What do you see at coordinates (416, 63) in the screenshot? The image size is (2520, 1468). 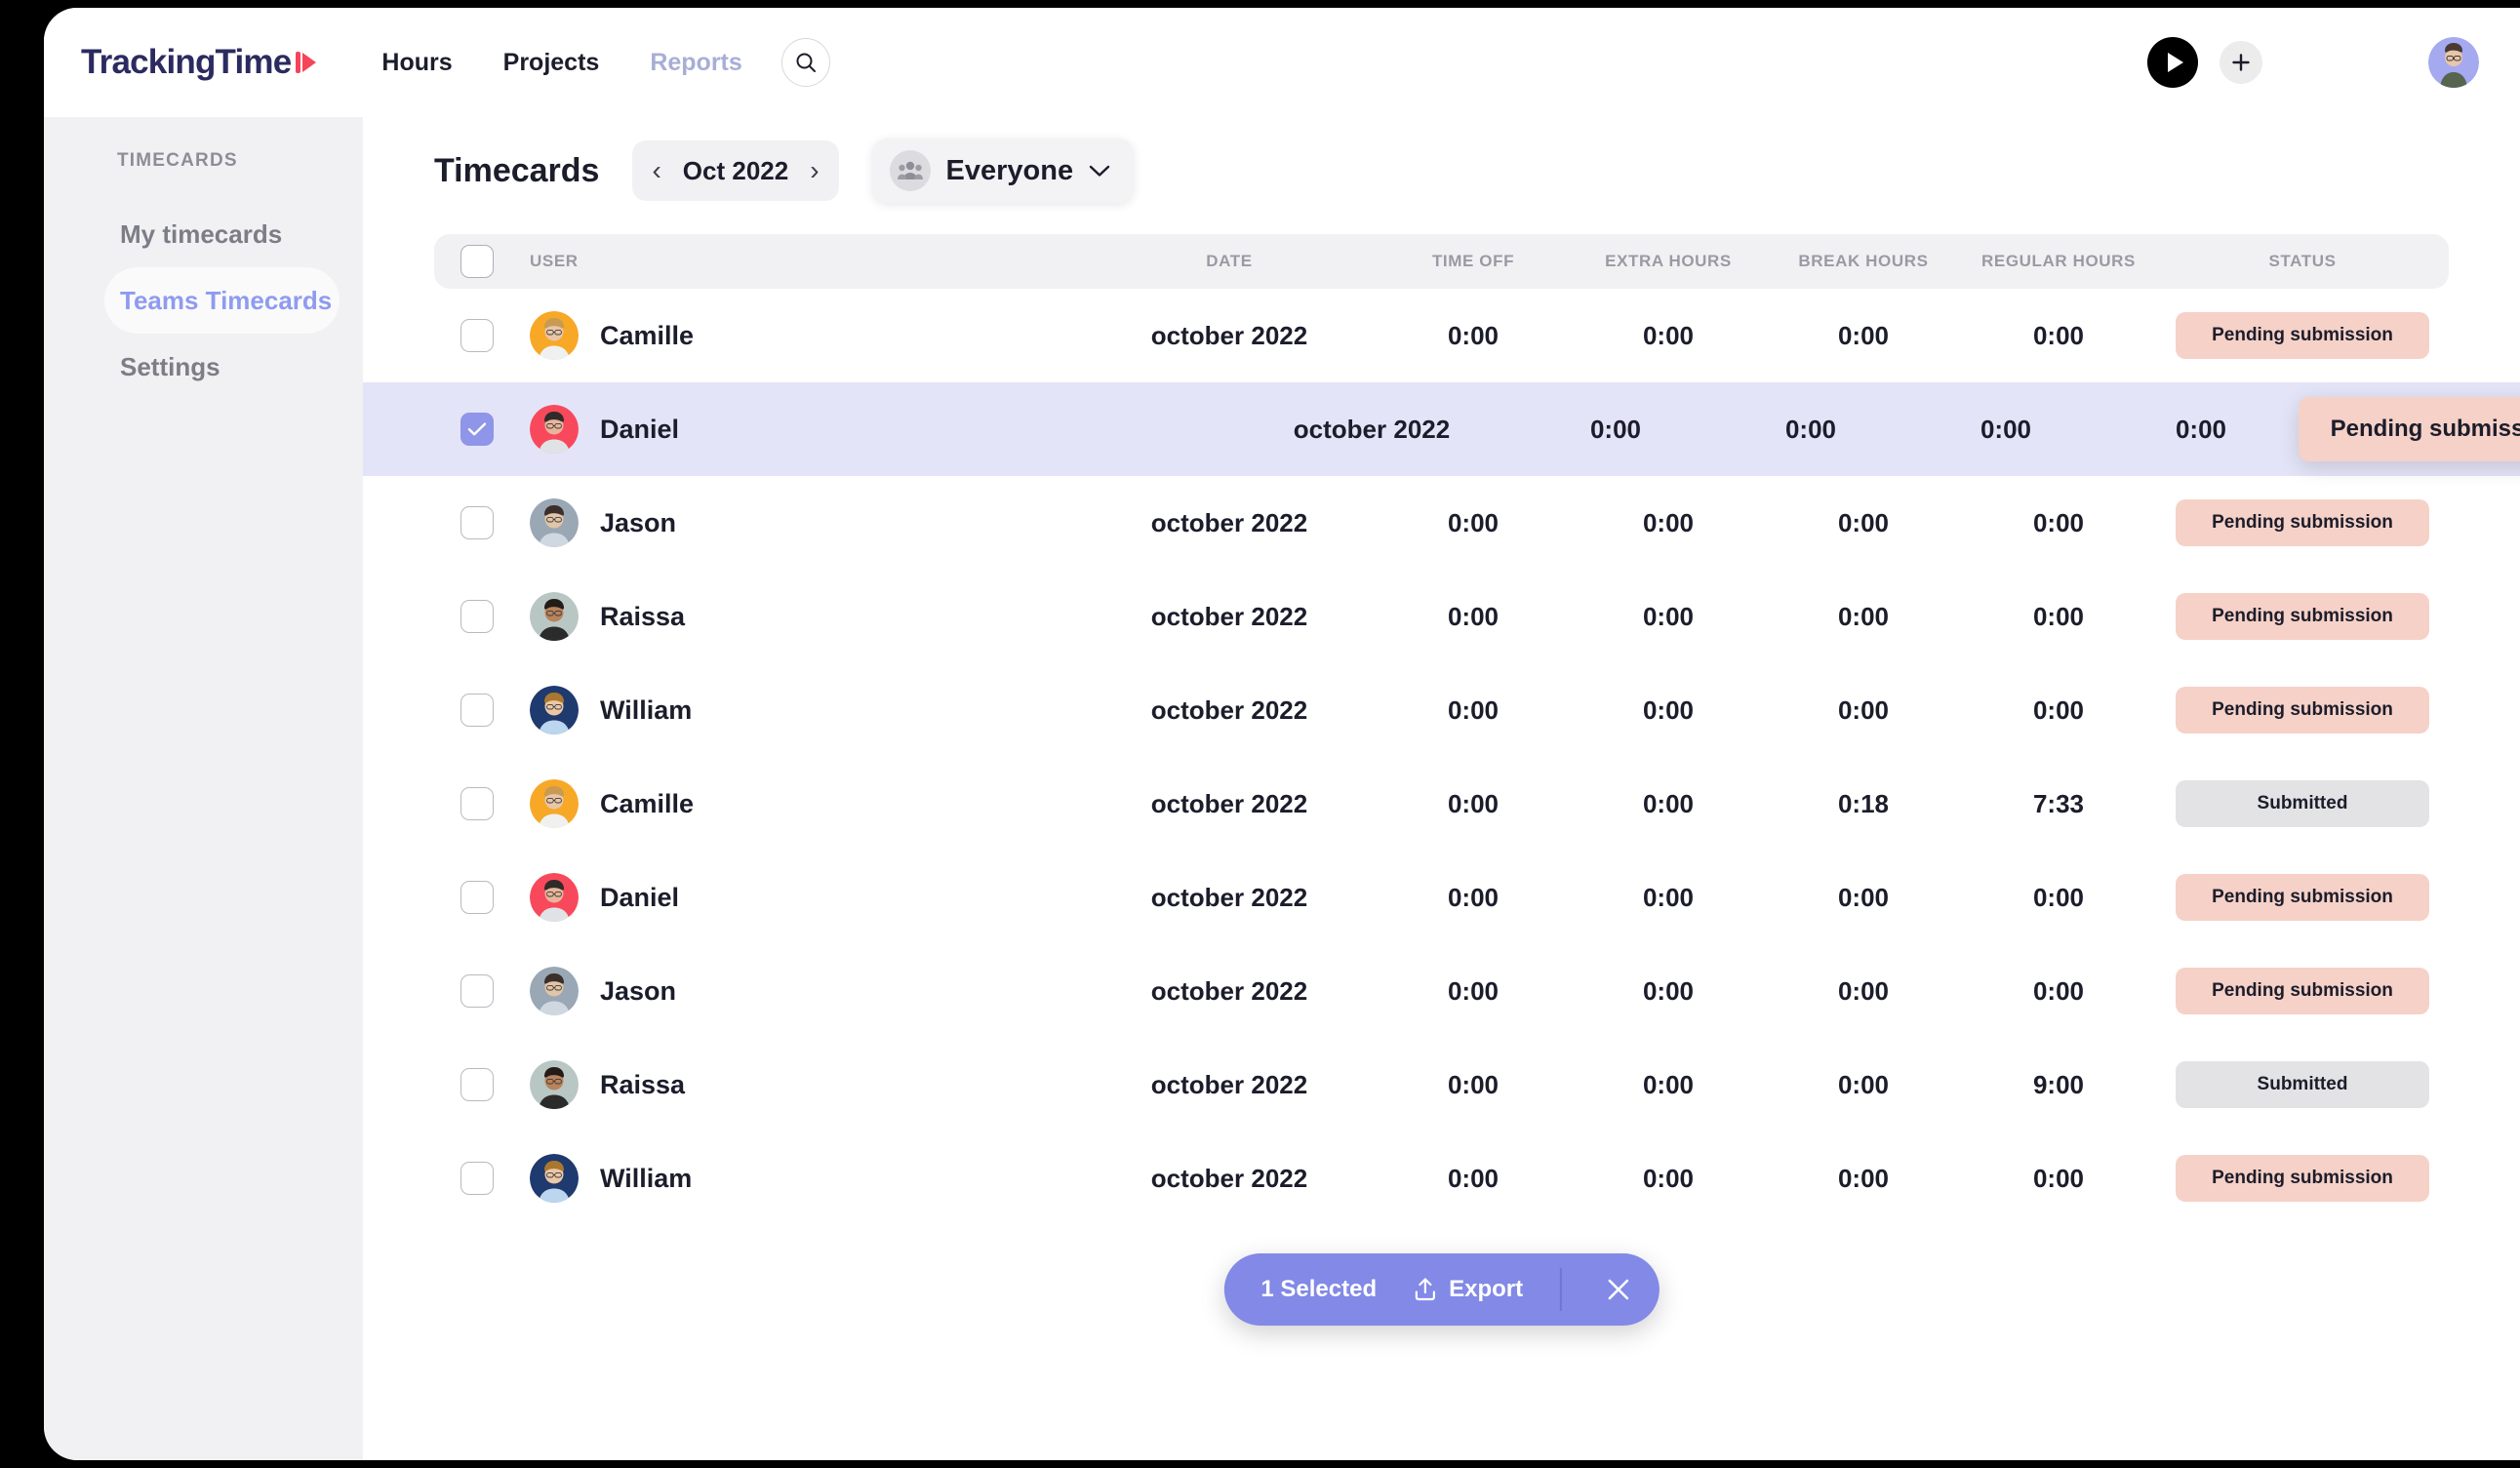 I see `nav-item-hours: Hours` at bounding box center [416, 63].